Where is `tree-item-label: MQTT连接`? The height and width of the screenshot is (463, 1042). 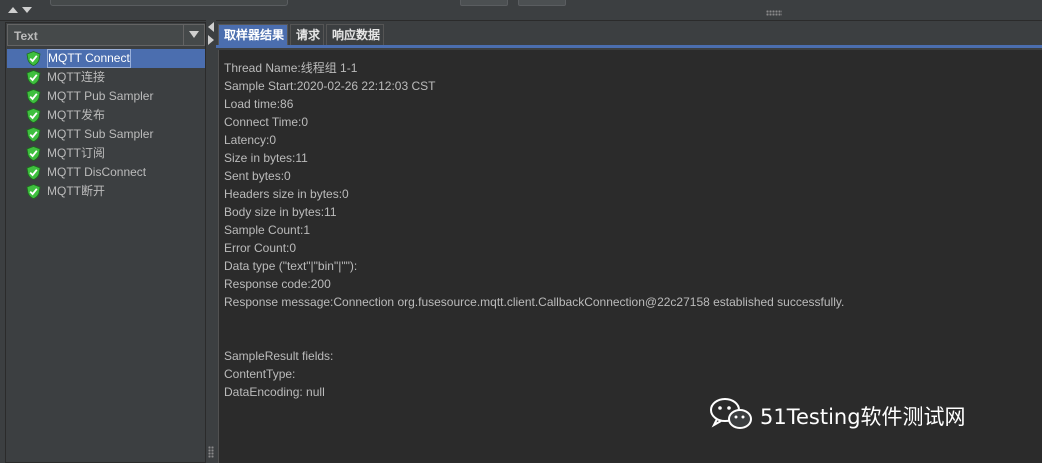
tree-item-label: MQTT连接 is located at coordinates (76, 77).